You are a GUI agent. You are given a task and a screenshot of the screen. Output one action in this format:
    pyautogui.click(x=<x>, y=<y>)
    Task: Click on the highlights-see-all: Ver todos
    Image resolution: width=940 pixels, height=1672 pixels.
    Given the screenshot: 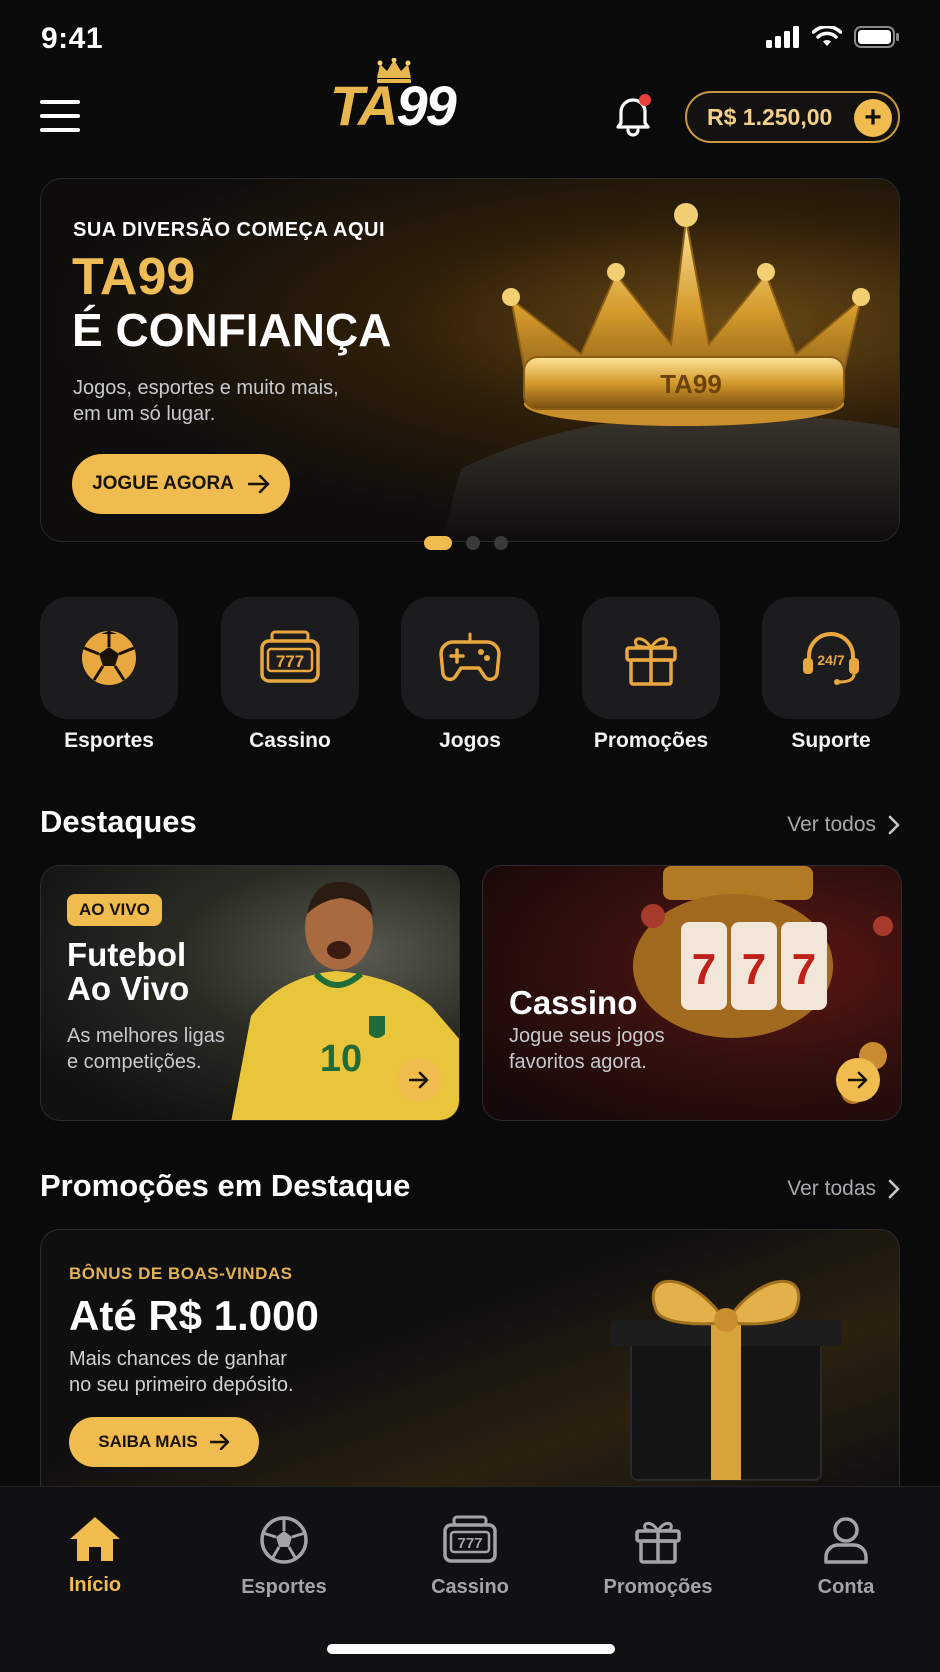 What is the action you would take?
    pyautogui.click(x=843, y=825)
    